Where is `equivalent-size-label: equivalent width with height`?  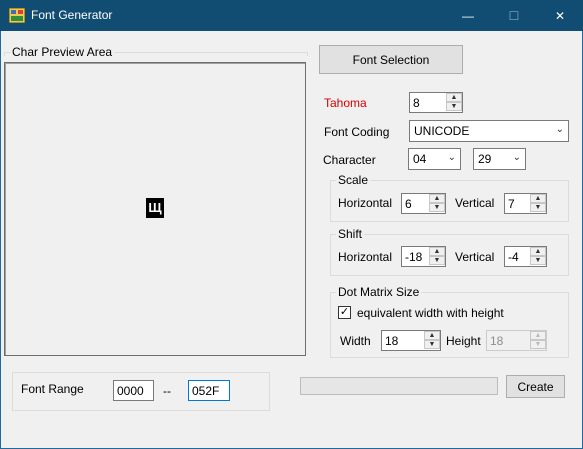
equivalent-size-label: equivalent width with height is located at coordinates (430, 313).